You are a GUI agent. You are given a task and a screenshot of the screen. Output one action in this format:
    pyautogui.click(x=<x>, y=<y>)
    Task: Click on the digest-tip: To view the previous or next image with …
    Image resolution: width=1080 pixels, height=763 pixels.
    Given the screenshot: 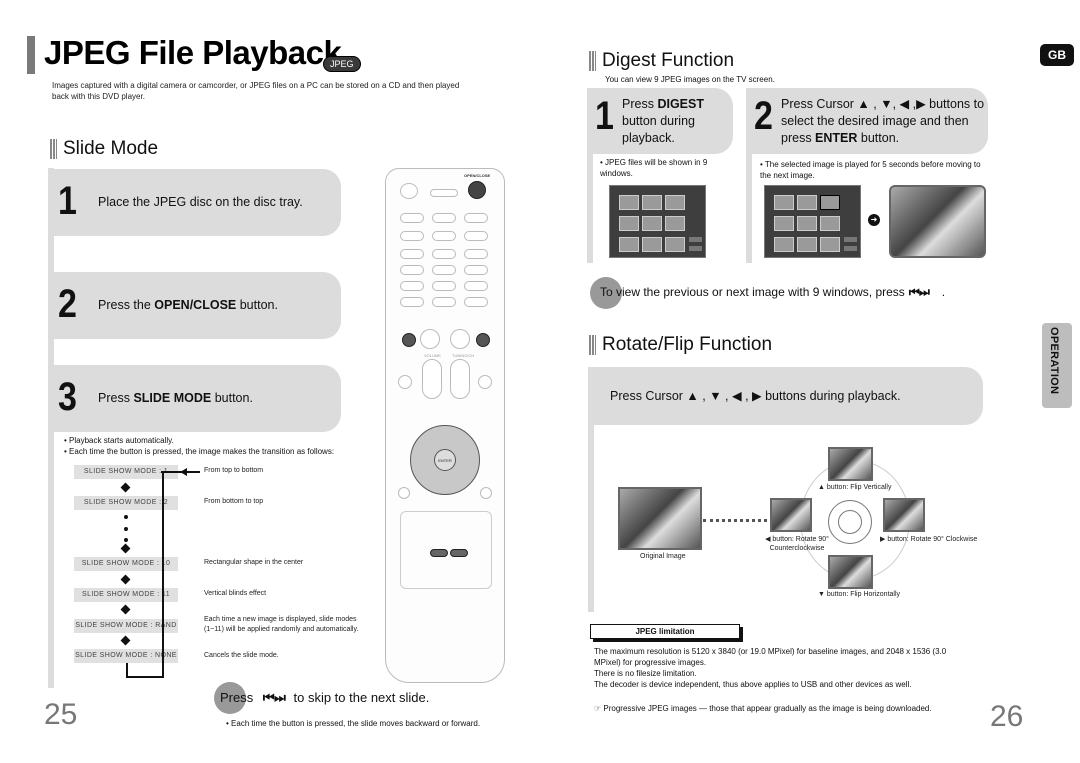 What is the action you would take?
    pyautogui.click(x=773, y=292)
    